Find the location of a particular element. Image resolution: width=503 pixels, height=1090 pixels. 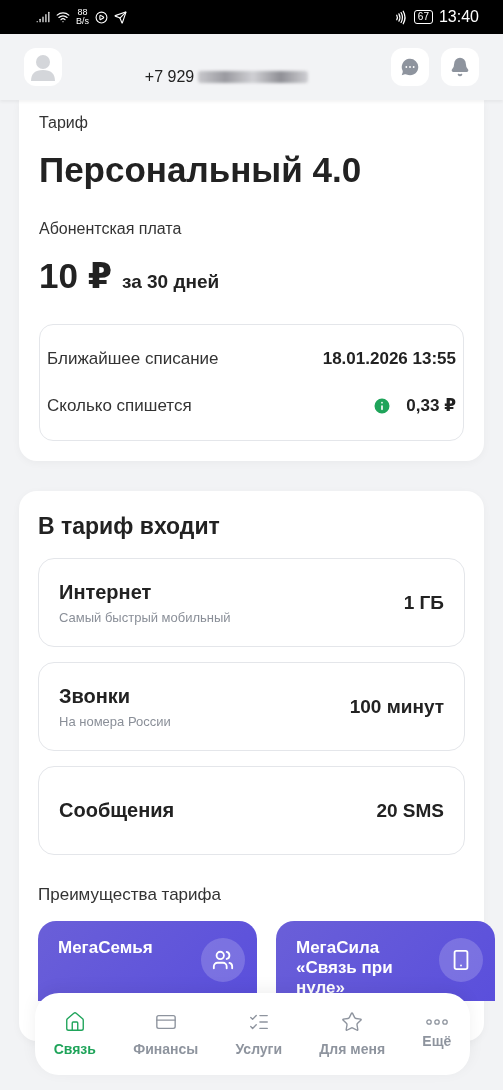

section-title: В тариф входит is located at coordinates (129, 526).